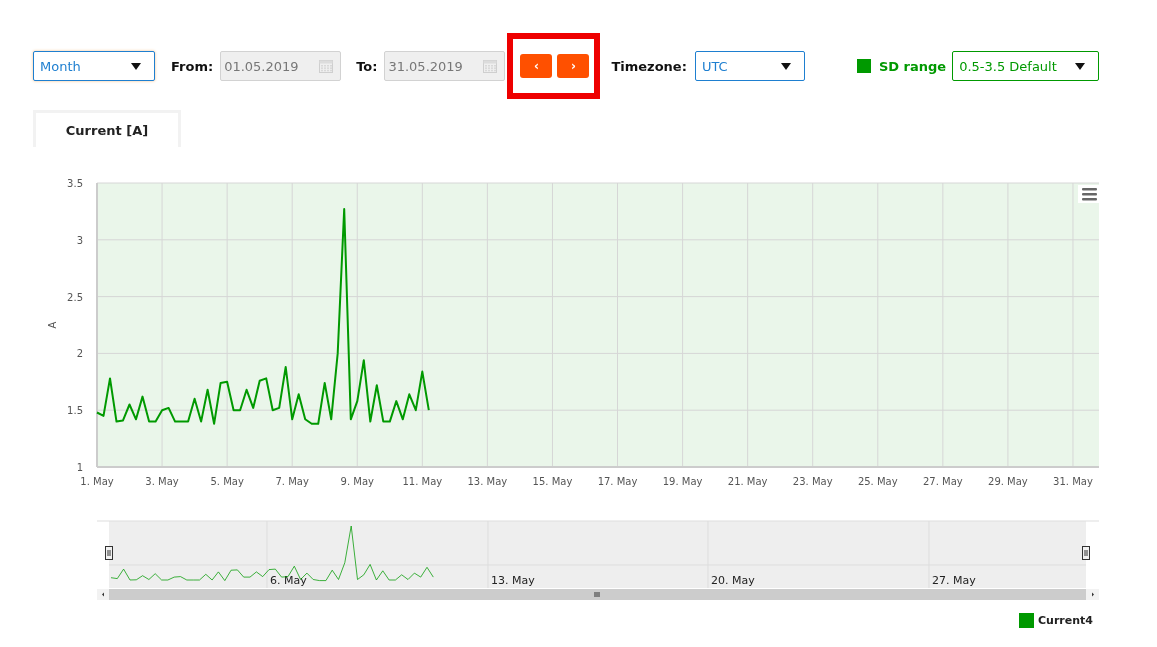 The height and width of the screenshot is (647, 1157). I want to click on date-field: 31.05.2019, so click(445, 66).